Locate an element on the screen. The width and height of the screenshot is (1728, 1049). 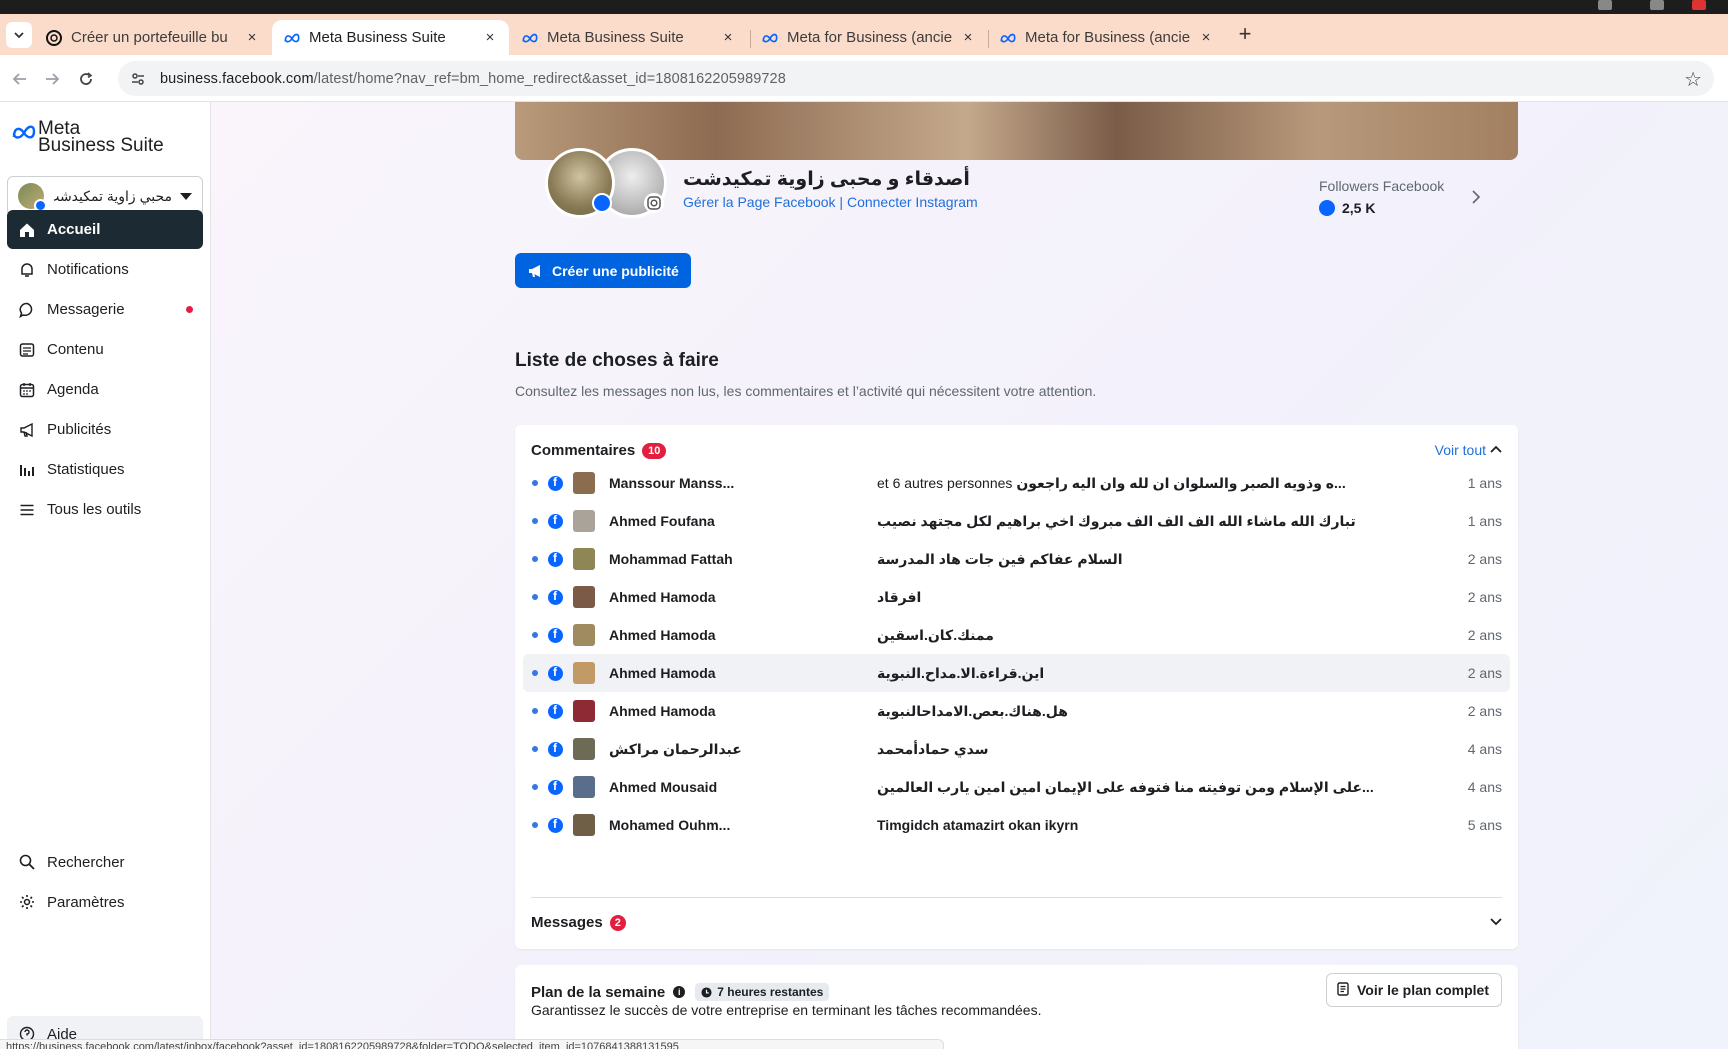
sidebar-item-contenu: Contenu is located at coordinates (105, 349).